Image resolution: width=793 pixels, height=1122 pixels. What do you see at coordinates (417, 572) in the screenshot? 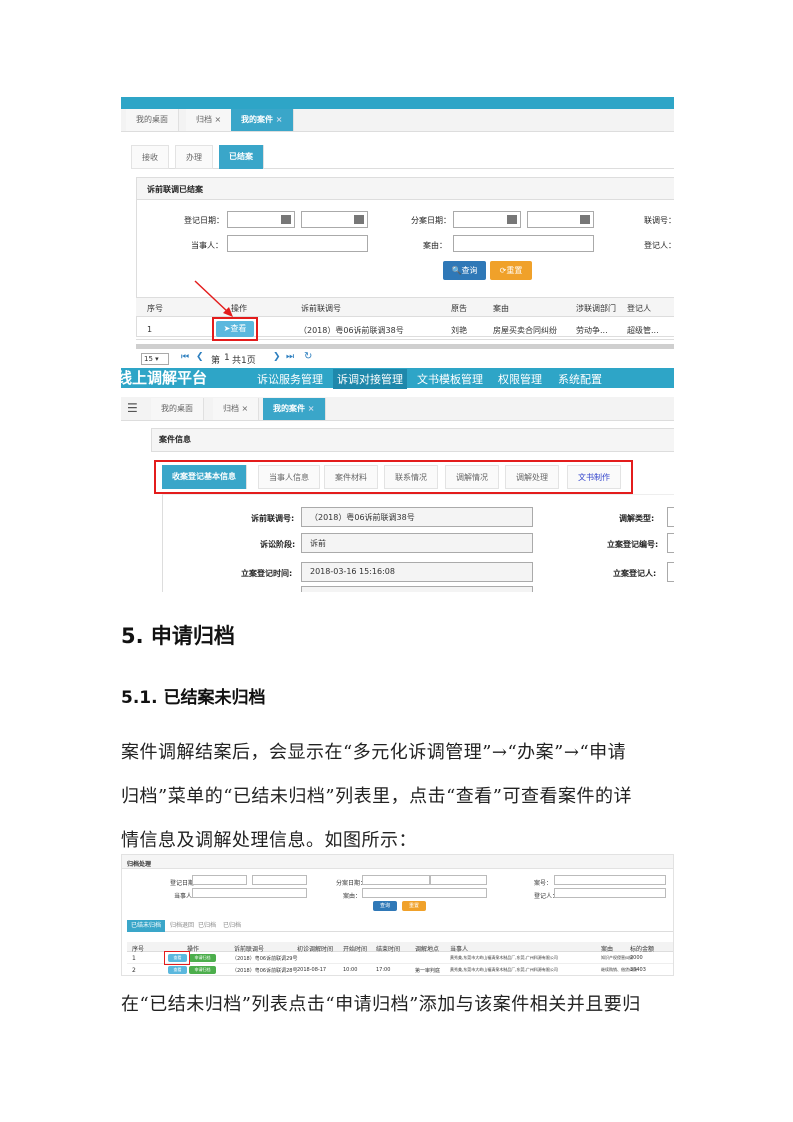
I see `reg-time-field: 2018-03-16 15:16:08` at bounding box center [417, 572].